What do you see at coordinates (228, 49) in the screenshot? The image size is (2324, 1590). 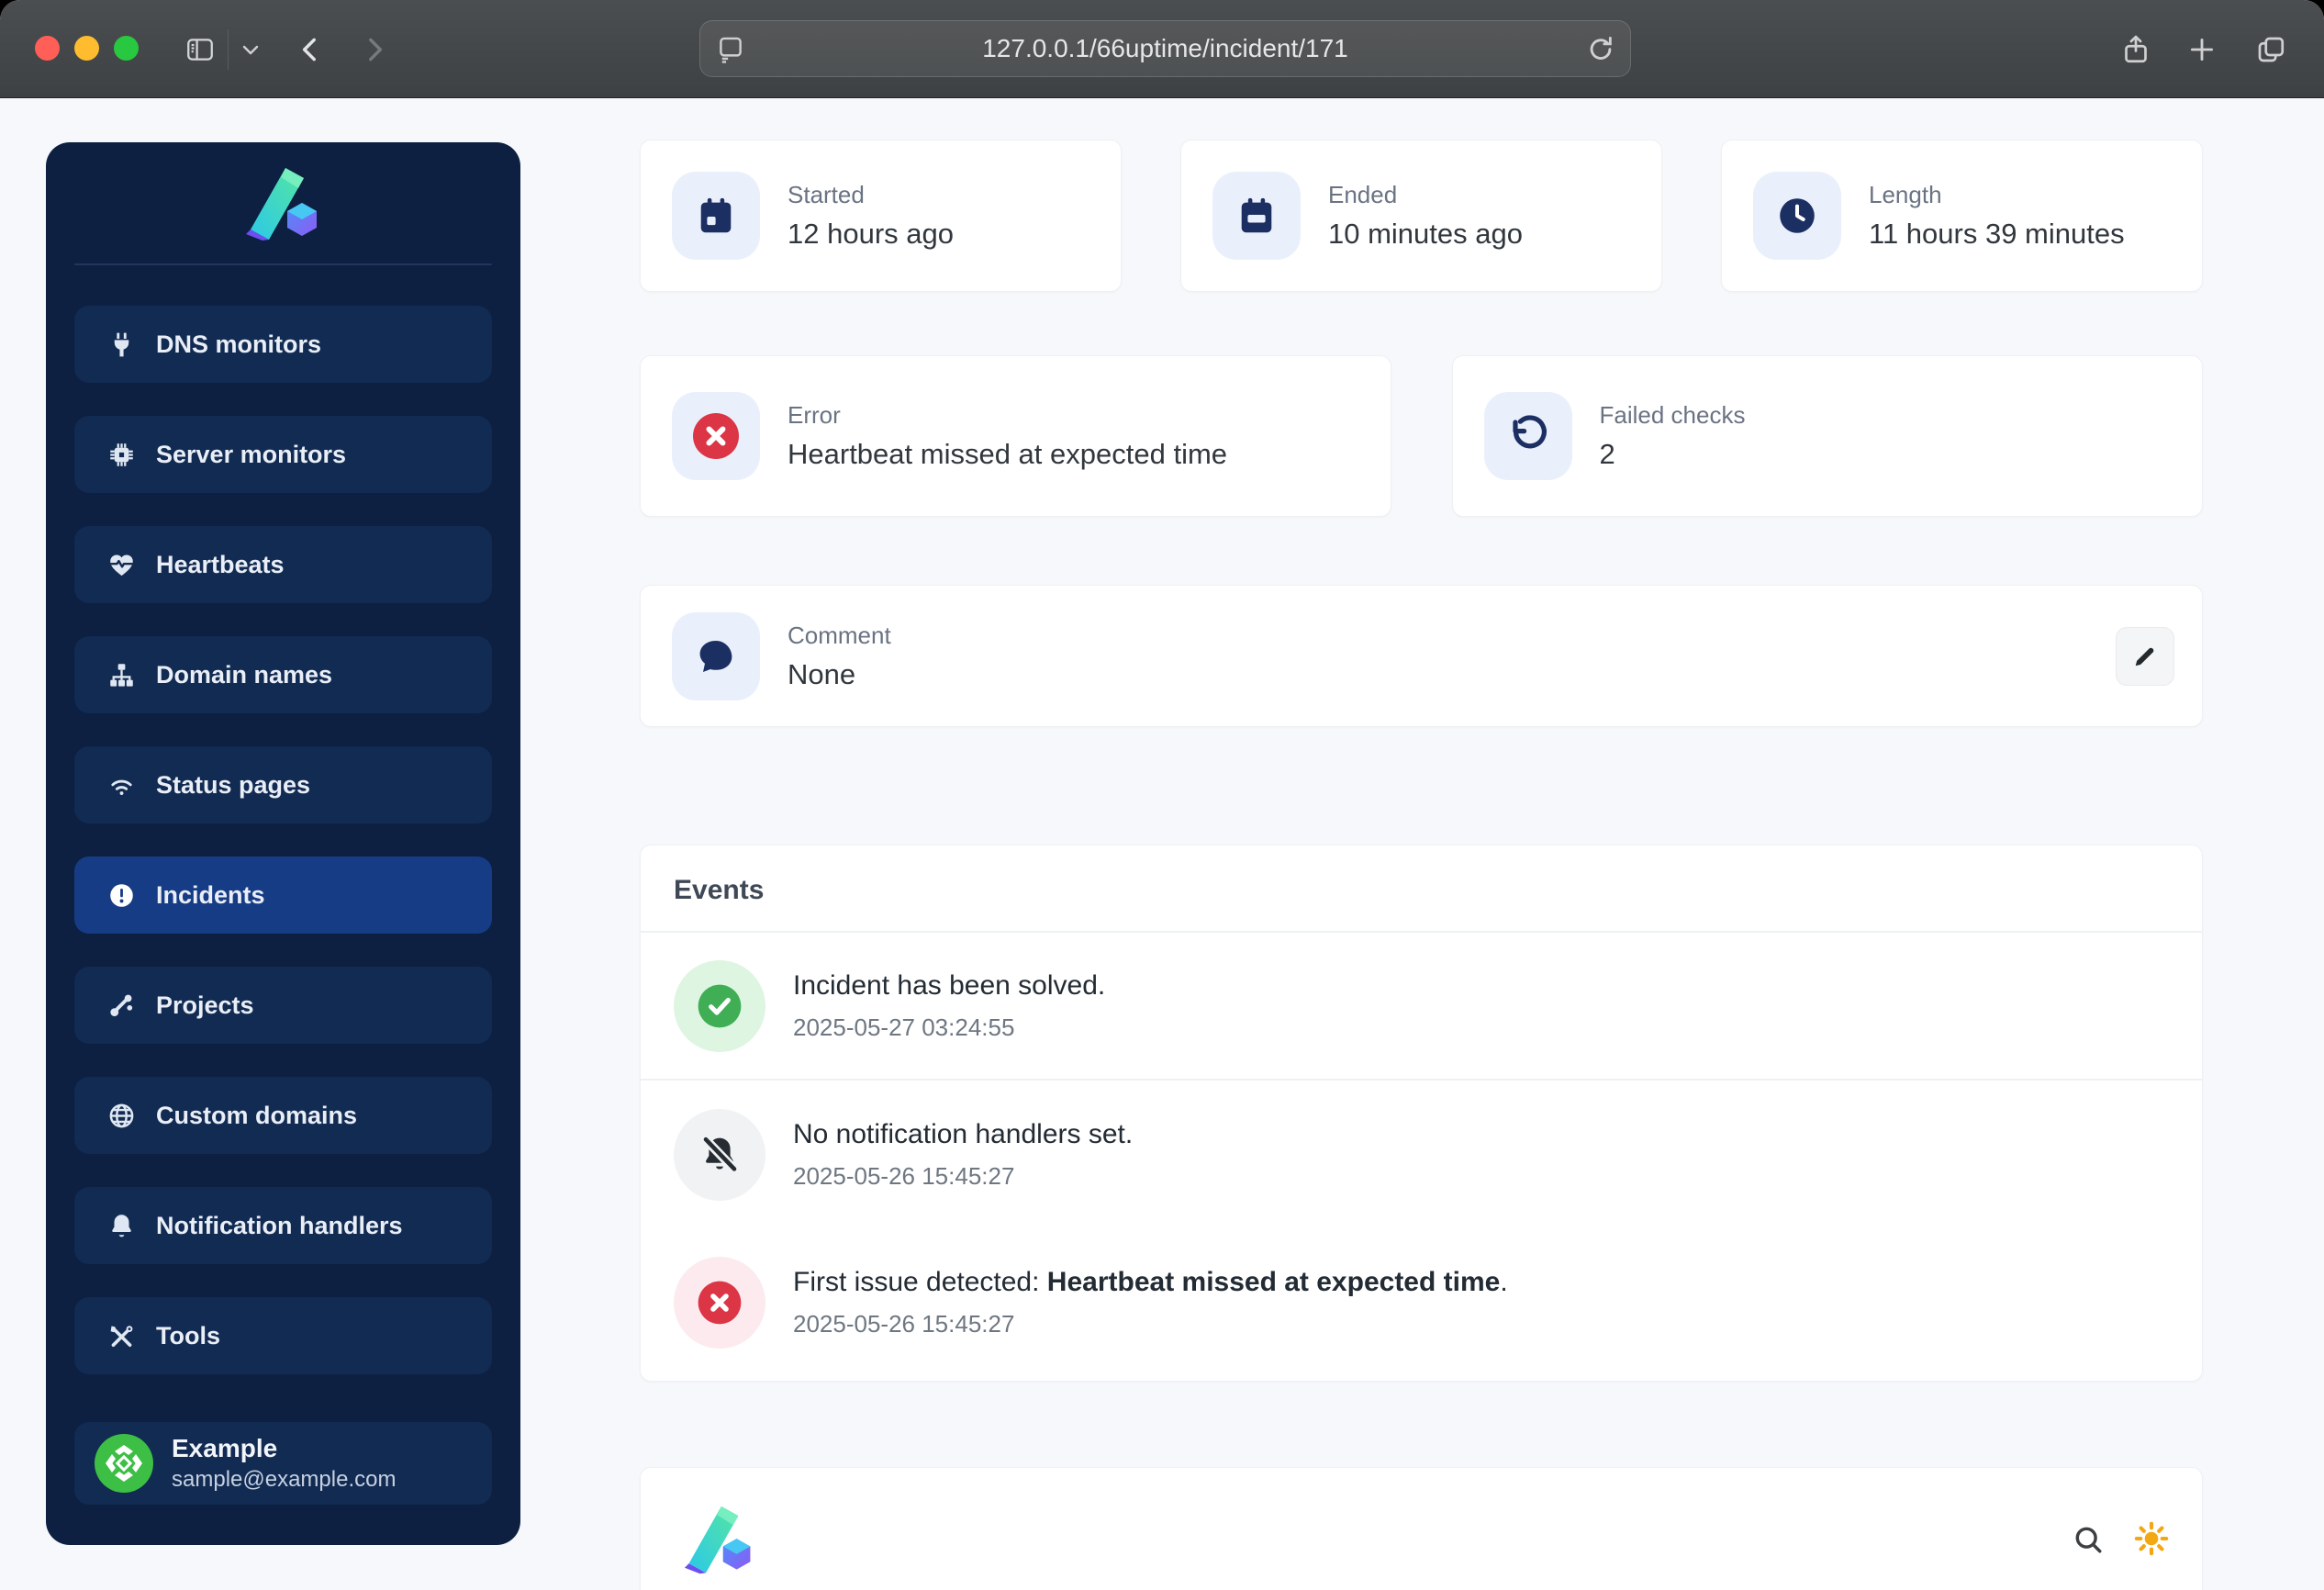 I see `toolbar-separator` at bounding box center [228, 49].